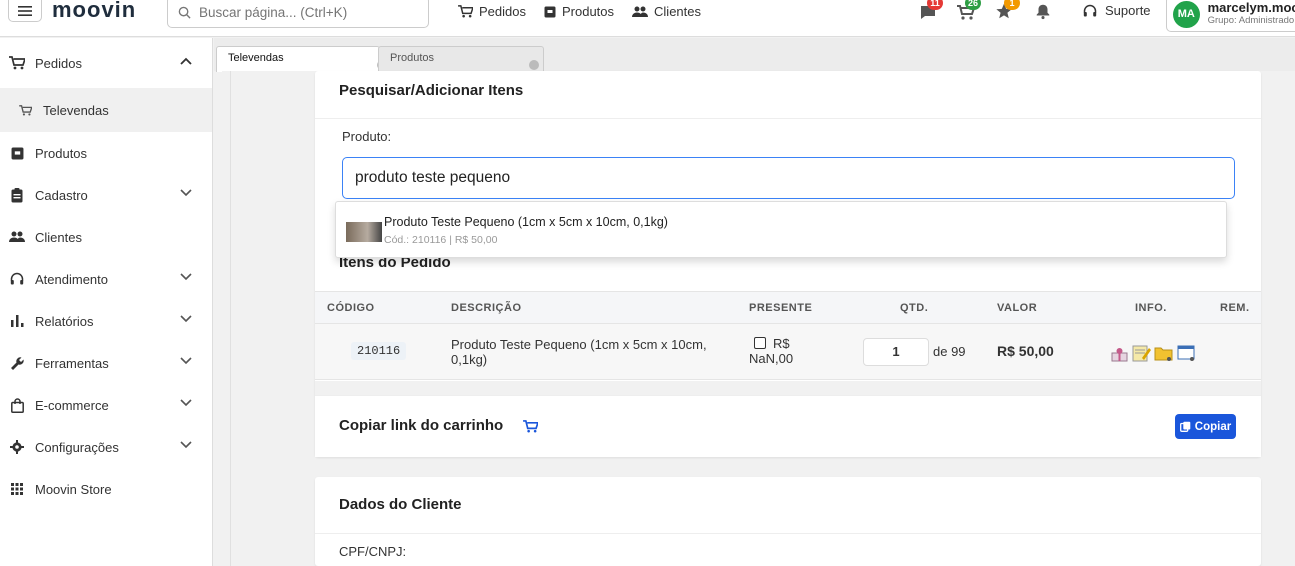  Describe the element at coordinates (935, 5) in the screenshot. I see `messages-badge: 11` at that location.